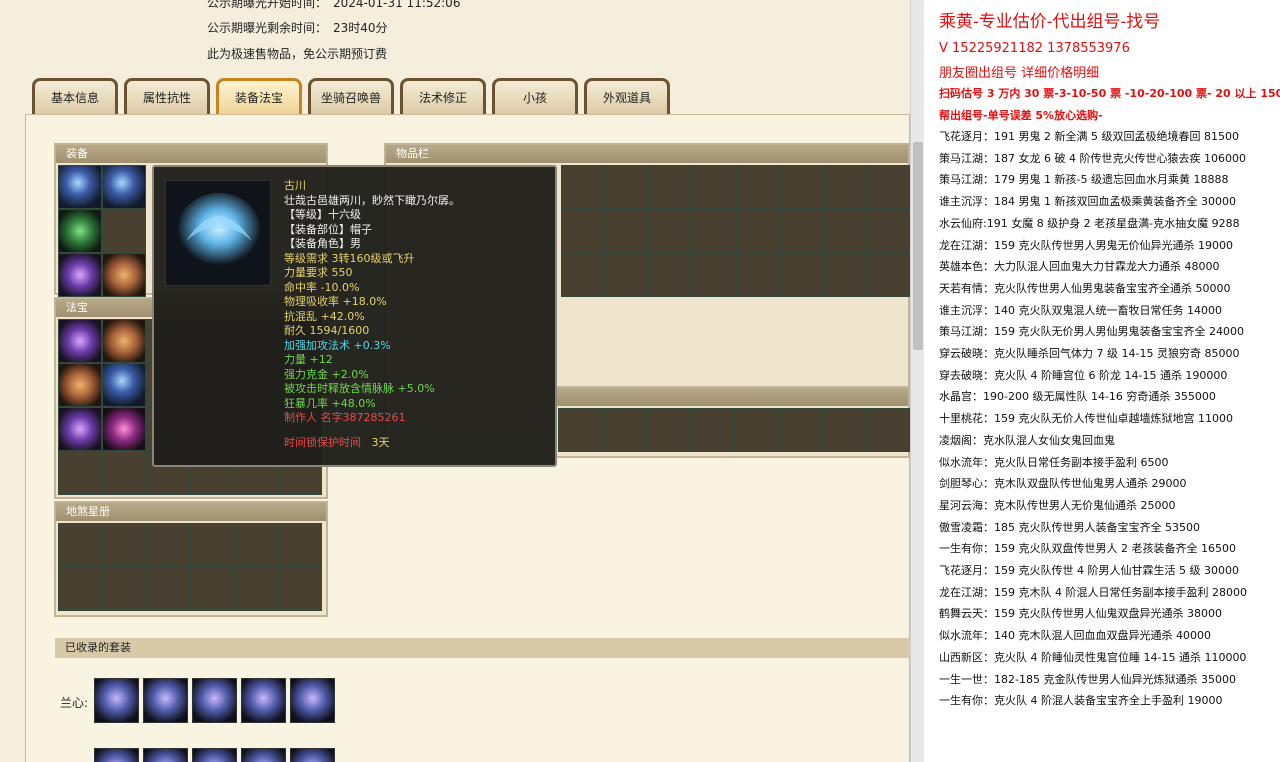  What do you see at coordinates (80, 341) in the screenshot?
I see `fabao-slot-scroll-icon` at bounding box center [80, 341].